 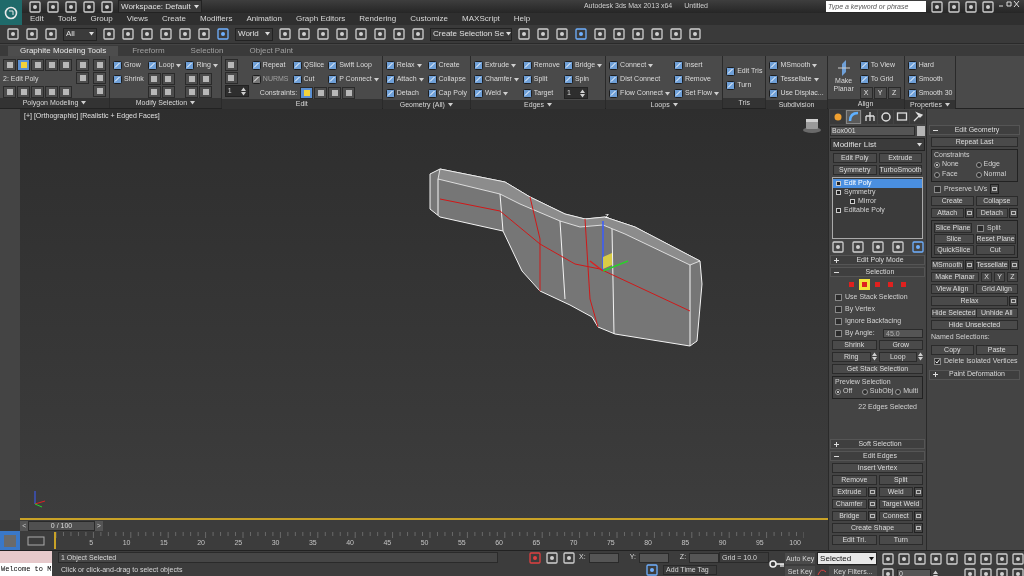 What do you see at coordinates (216, 19) in the screenshot?
I see `menu-item: Modifiers` at bounding box center [216, 19].